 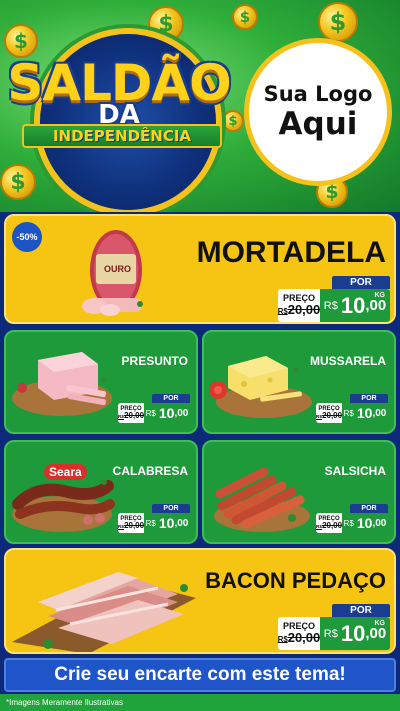 What do you see at coordinates (154, 361) in the screenshot?
I see `product-name: PRESUNTO` at bounding box center [154, 361].